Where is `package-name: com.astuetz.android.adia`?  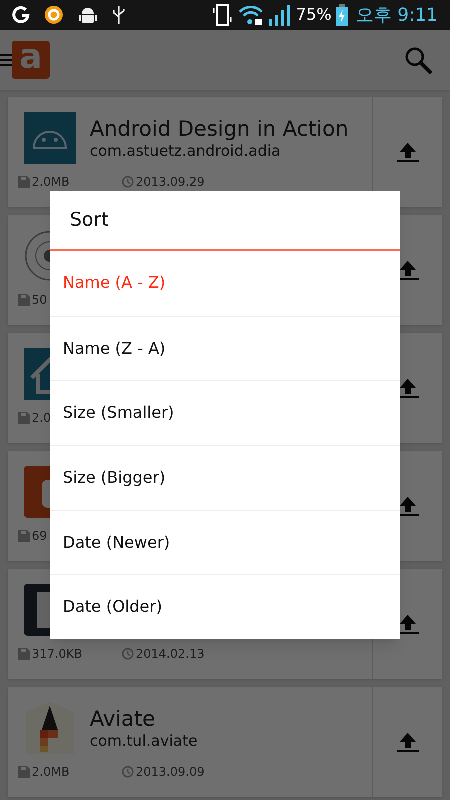
package-name: com.astuetz.android.adia is located at coordinates (186, 151).